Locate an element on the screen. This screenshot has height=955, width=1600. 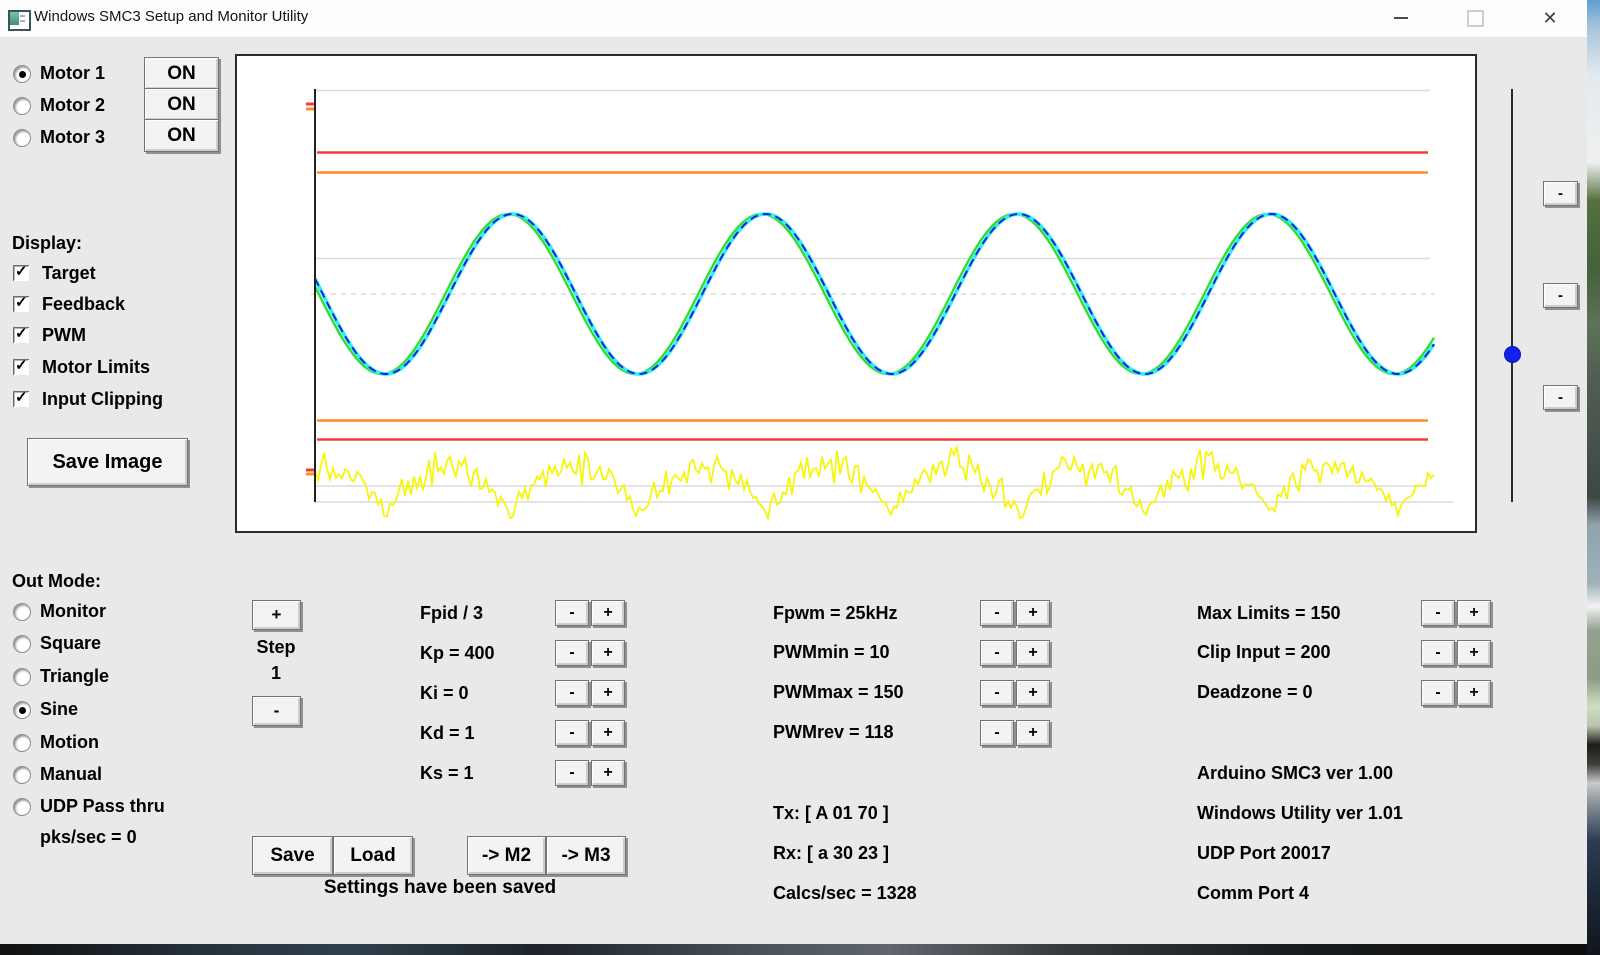
out-mode-manual-radio is located at coordinates (22, 775).